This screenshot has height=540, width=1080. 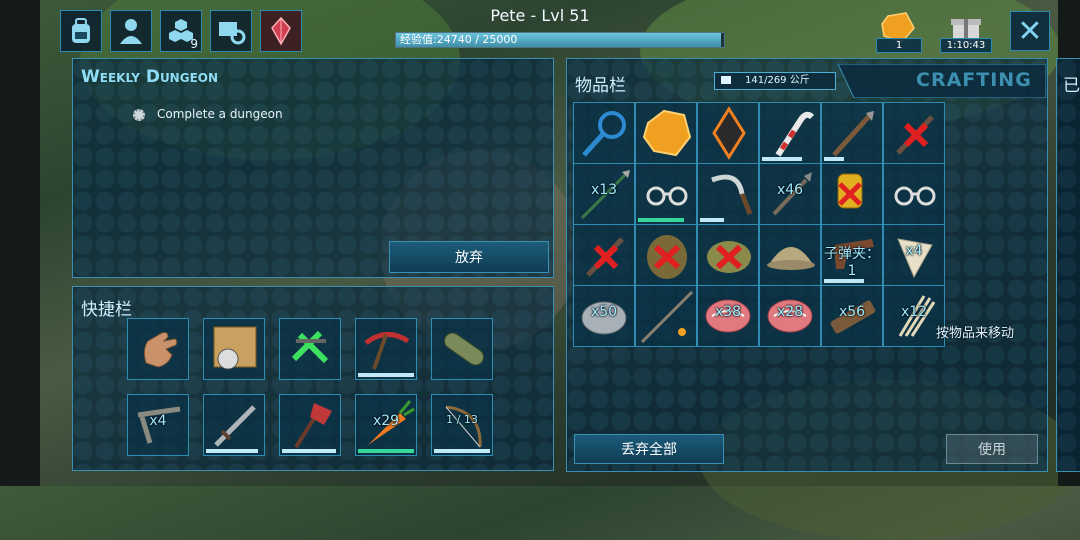 I want to click on inventory-slot: x46, so click(x=790, y=194).